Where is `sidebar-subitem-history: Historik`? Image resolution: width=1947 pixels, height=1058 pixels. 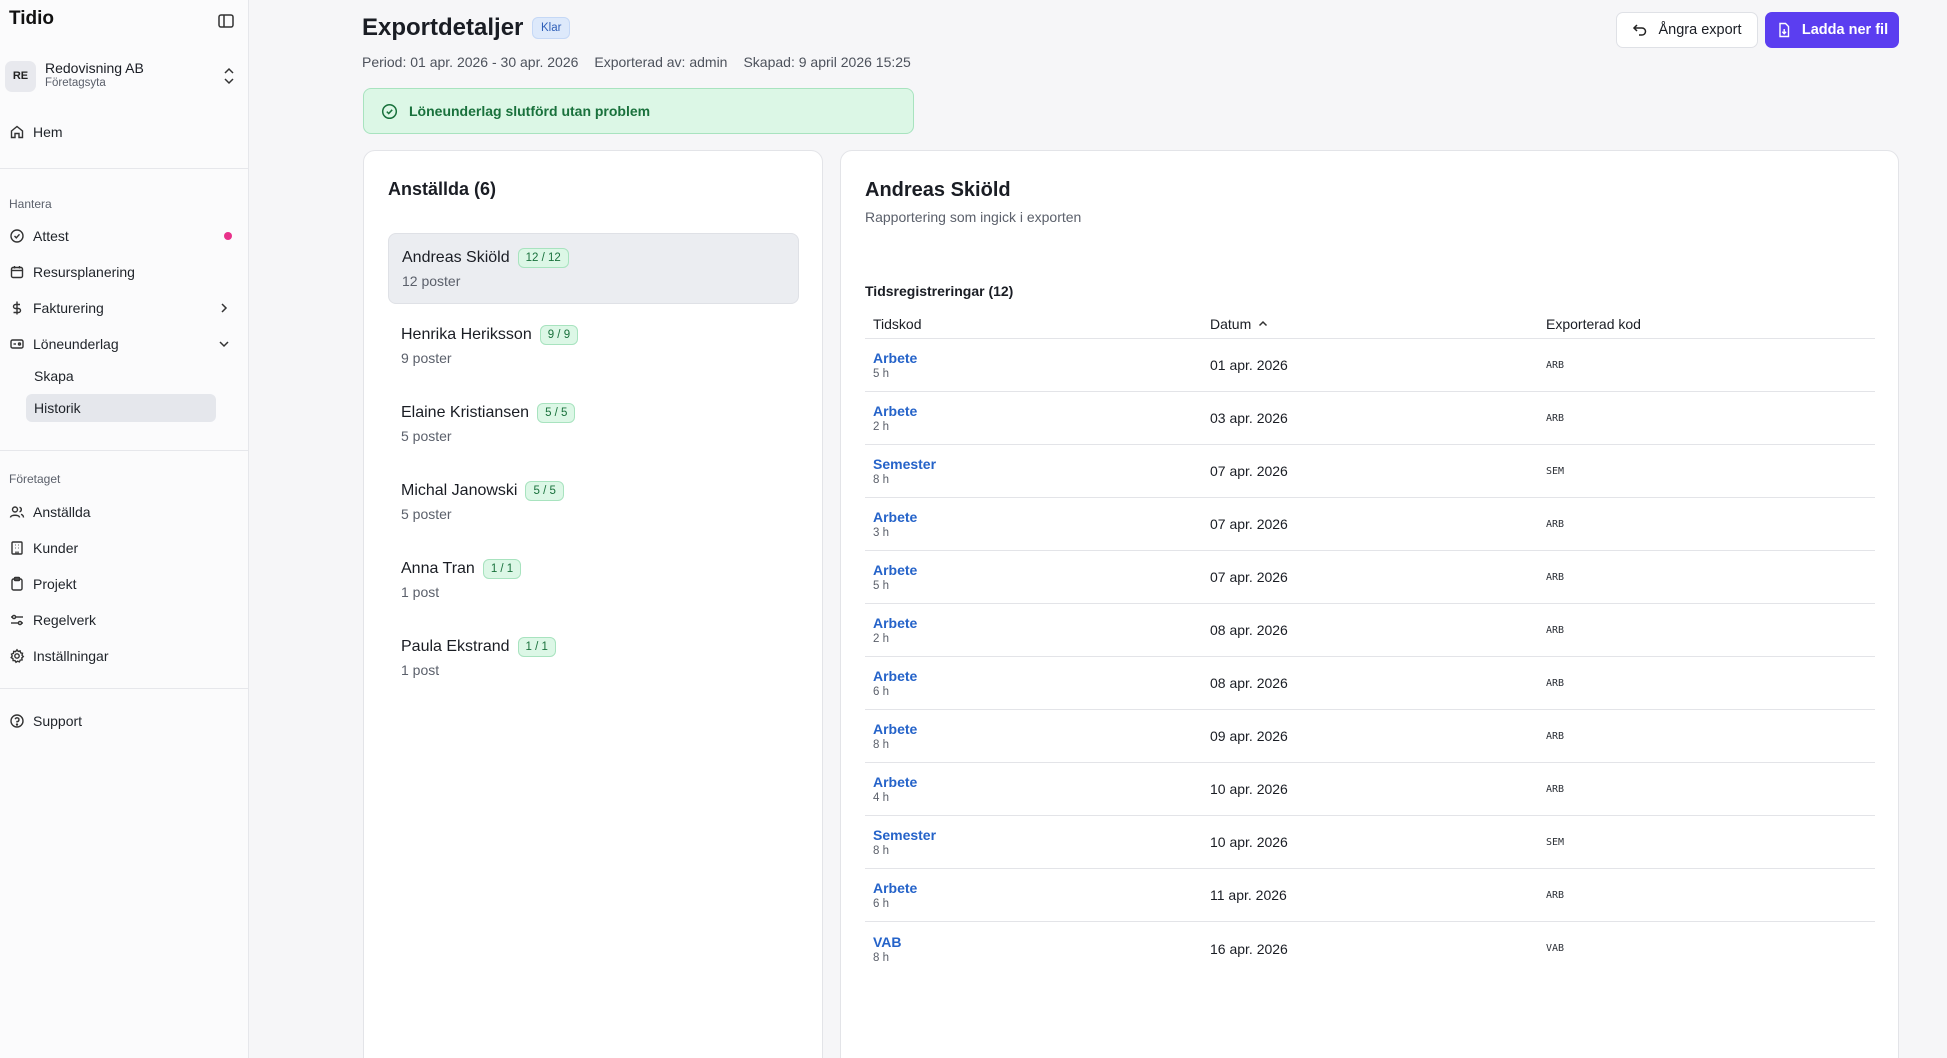 sidebar-subitem-history: Historik is located at coordinates (121, 408).